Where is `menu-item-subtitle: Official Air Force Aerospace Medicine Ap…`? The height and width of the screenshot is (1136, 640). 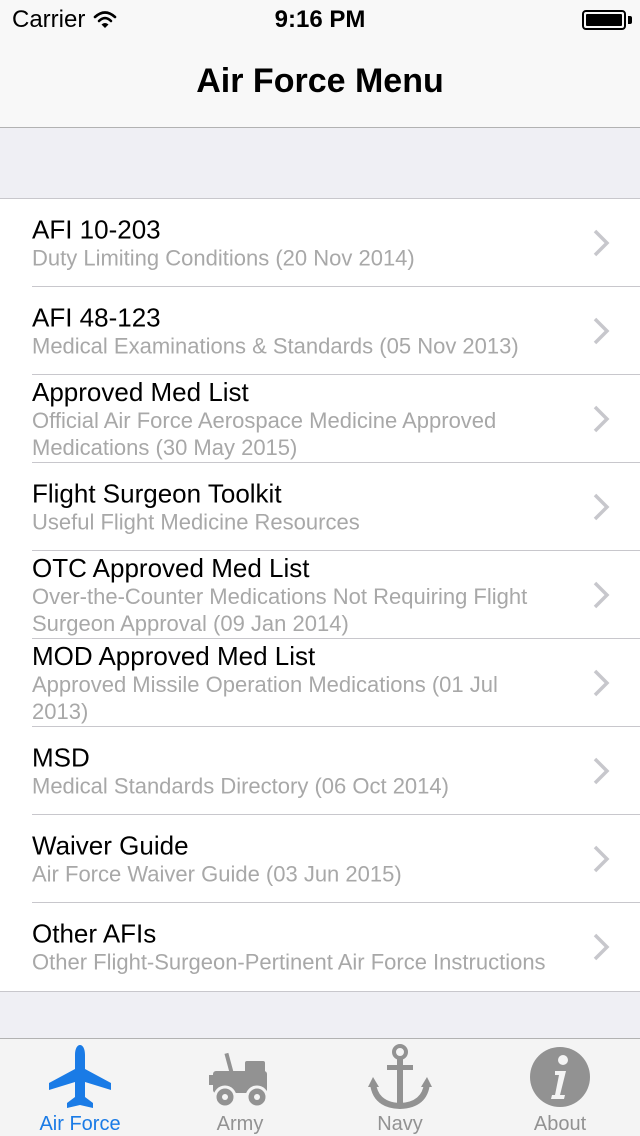 menu-item-subtitle: Official Air Force Aerospace Medicine Ap… is located at coordinates (264, 434).